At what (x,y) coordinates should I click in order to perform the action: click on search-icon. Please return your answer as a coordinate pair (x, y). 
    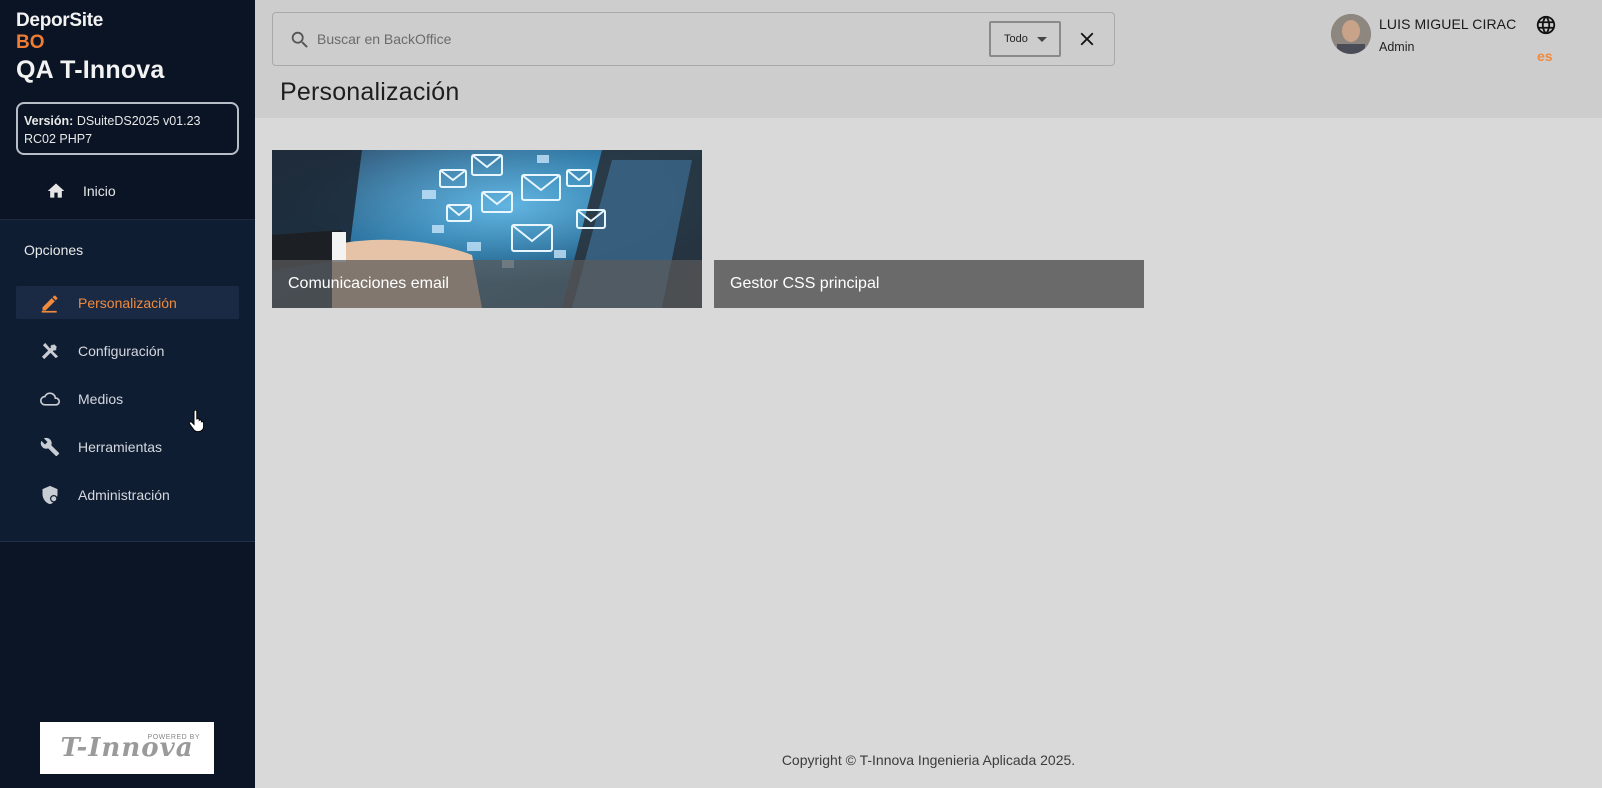
    Looking at the image, I should click on (299, 39).